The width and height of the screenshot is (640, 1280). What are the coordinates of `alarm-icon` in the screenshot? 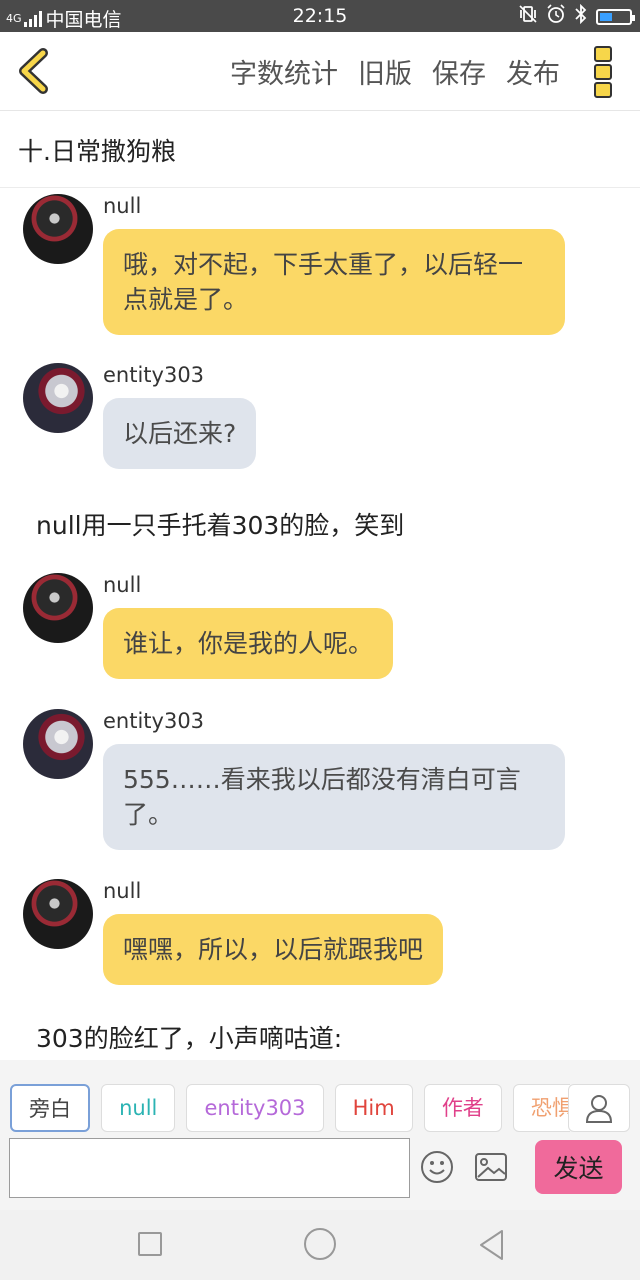 It's located at (556, 16).